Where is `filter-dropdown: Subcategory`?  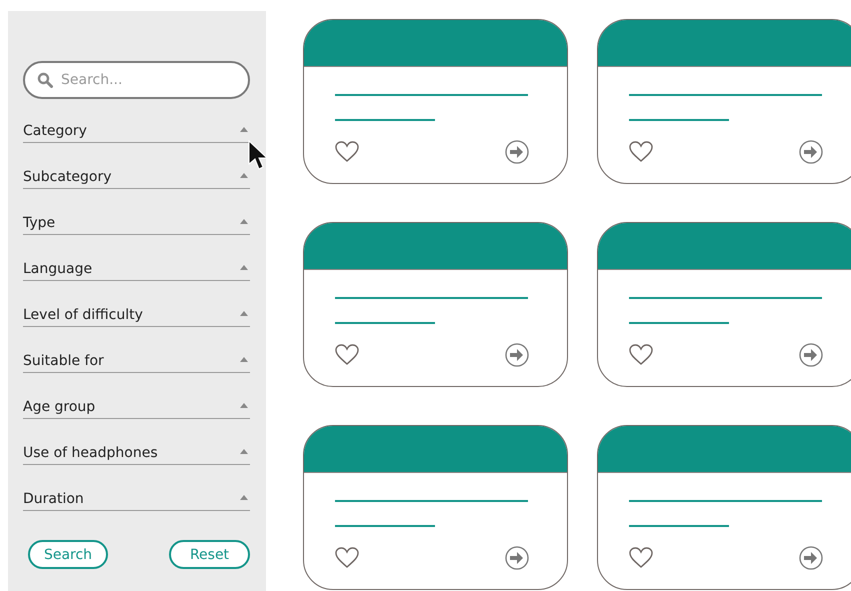
filter-dropdown: Subcategory is located at coordinates (136, 177).